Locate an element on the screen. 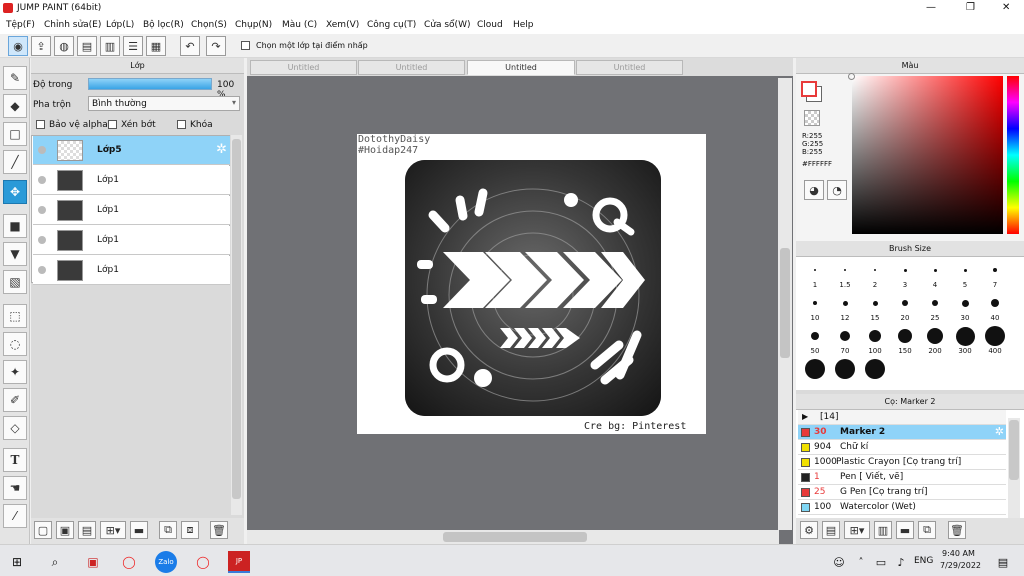 Image resolution: width=1024 pixels, height=576 pixels. document-tab-active: Untitled is located at coordinates (521, 67).